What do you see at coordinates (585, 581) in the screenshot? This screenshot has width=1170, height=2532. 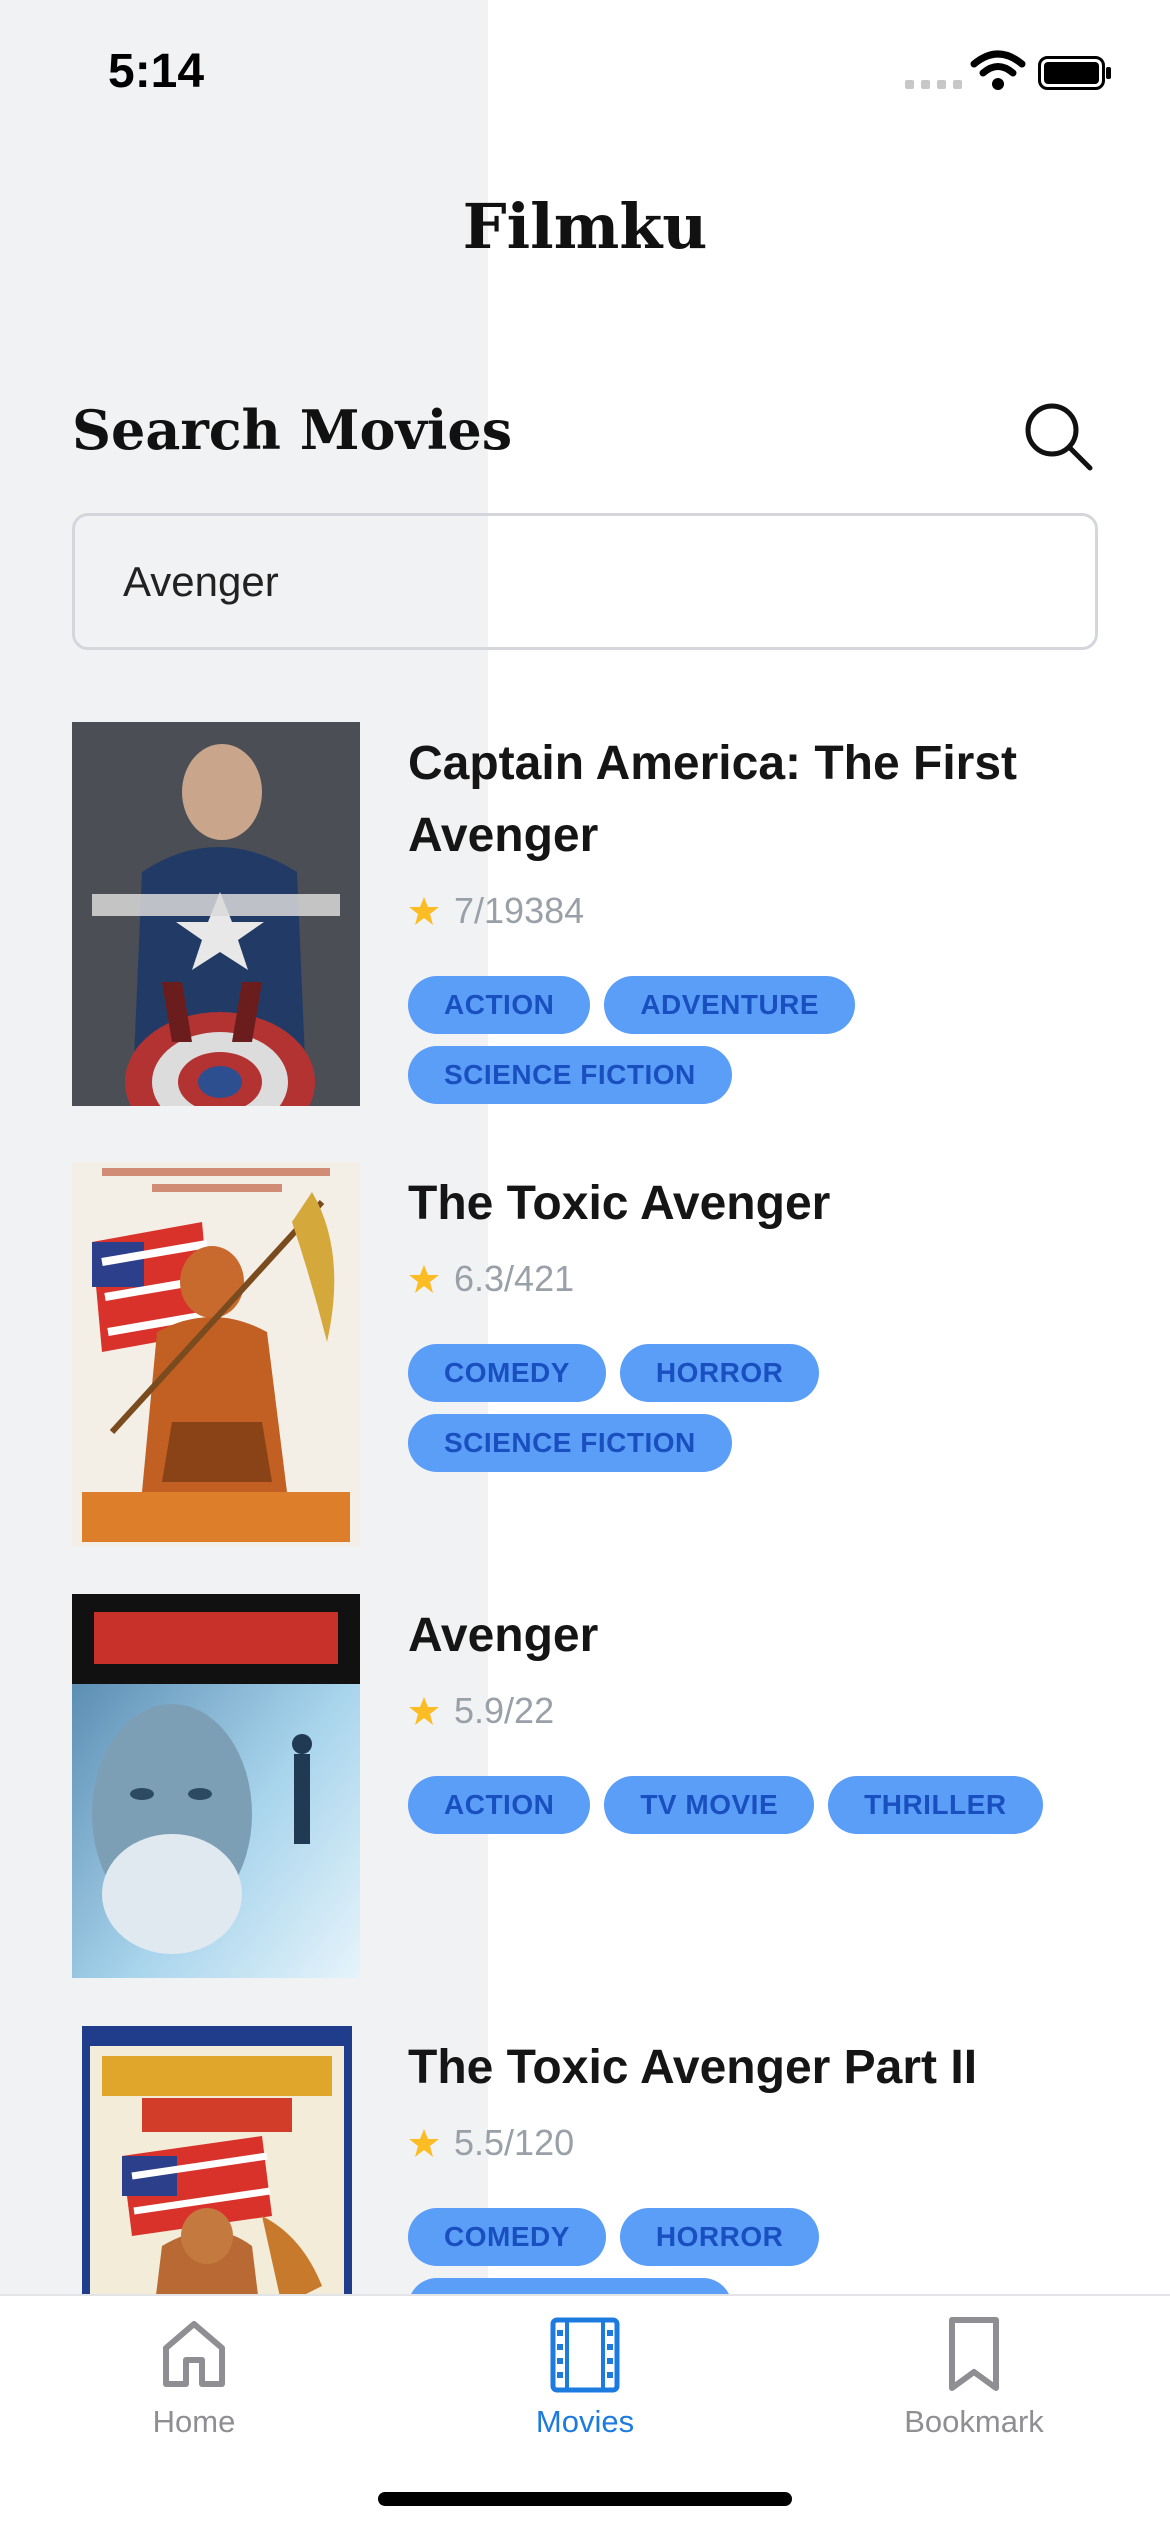 I see `search-input` at bounding box center [585, 581].